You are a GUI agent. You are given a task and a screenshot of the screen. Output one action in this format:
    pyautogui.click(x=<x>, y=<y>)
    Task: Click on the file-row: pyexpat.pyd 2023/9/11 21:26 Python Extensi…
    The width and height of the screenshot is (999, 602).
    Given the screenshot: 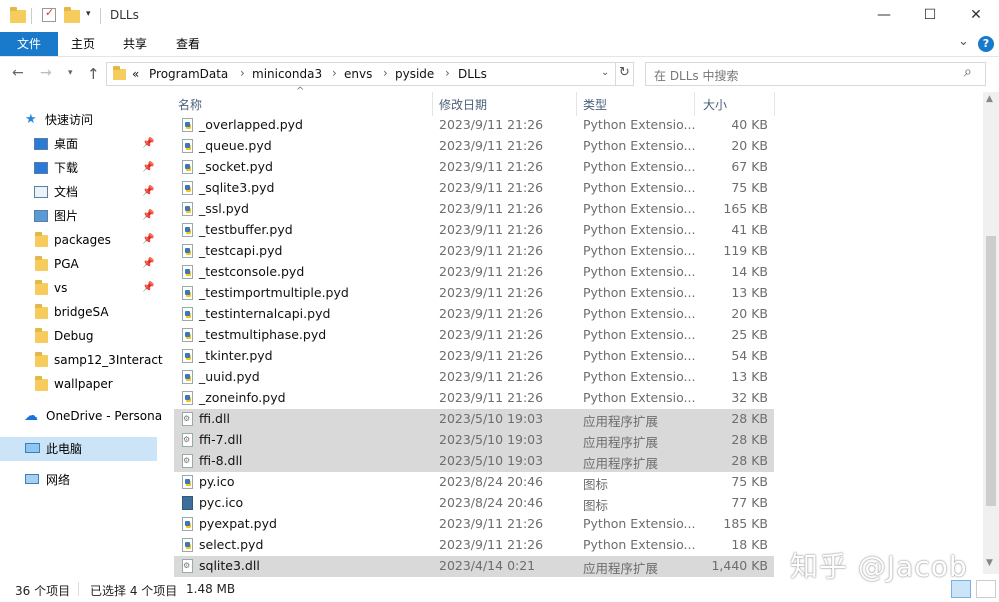 What is the action you would take?
    pyautogui.click(x=474, y=524)
    